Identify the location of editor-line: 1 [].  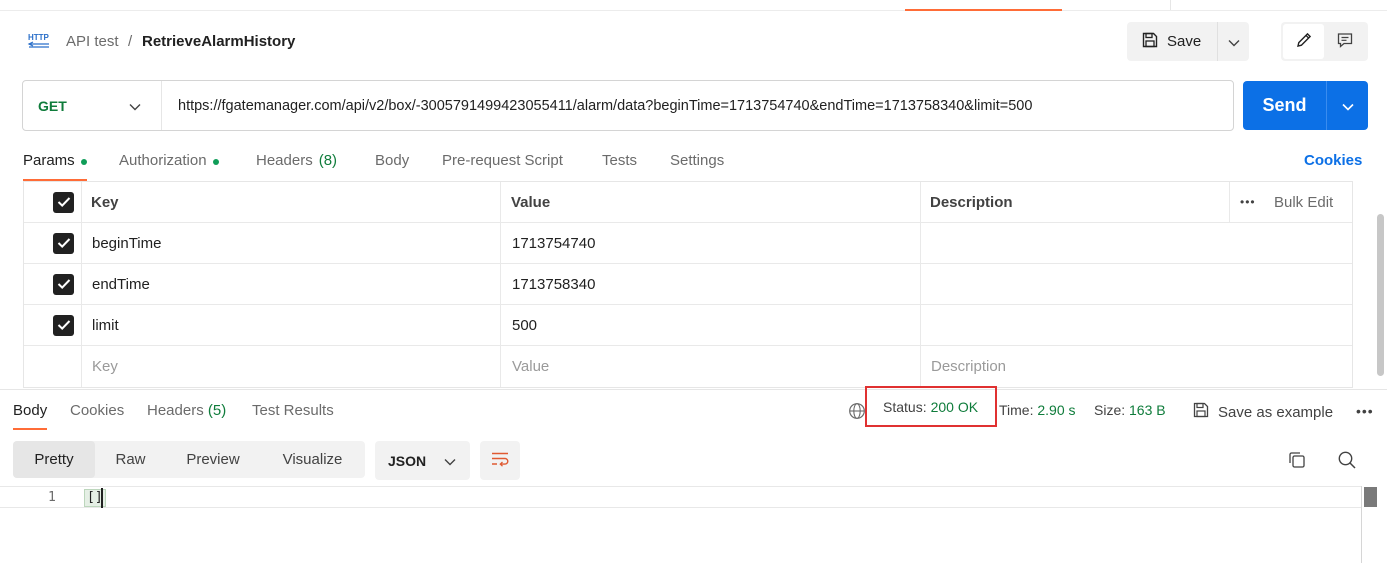
(681, 497).